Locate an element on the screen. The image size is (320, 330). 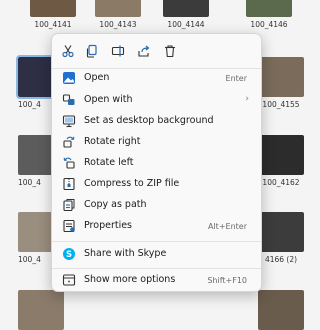
copy-path-icon is located at coordinates (69, 205).